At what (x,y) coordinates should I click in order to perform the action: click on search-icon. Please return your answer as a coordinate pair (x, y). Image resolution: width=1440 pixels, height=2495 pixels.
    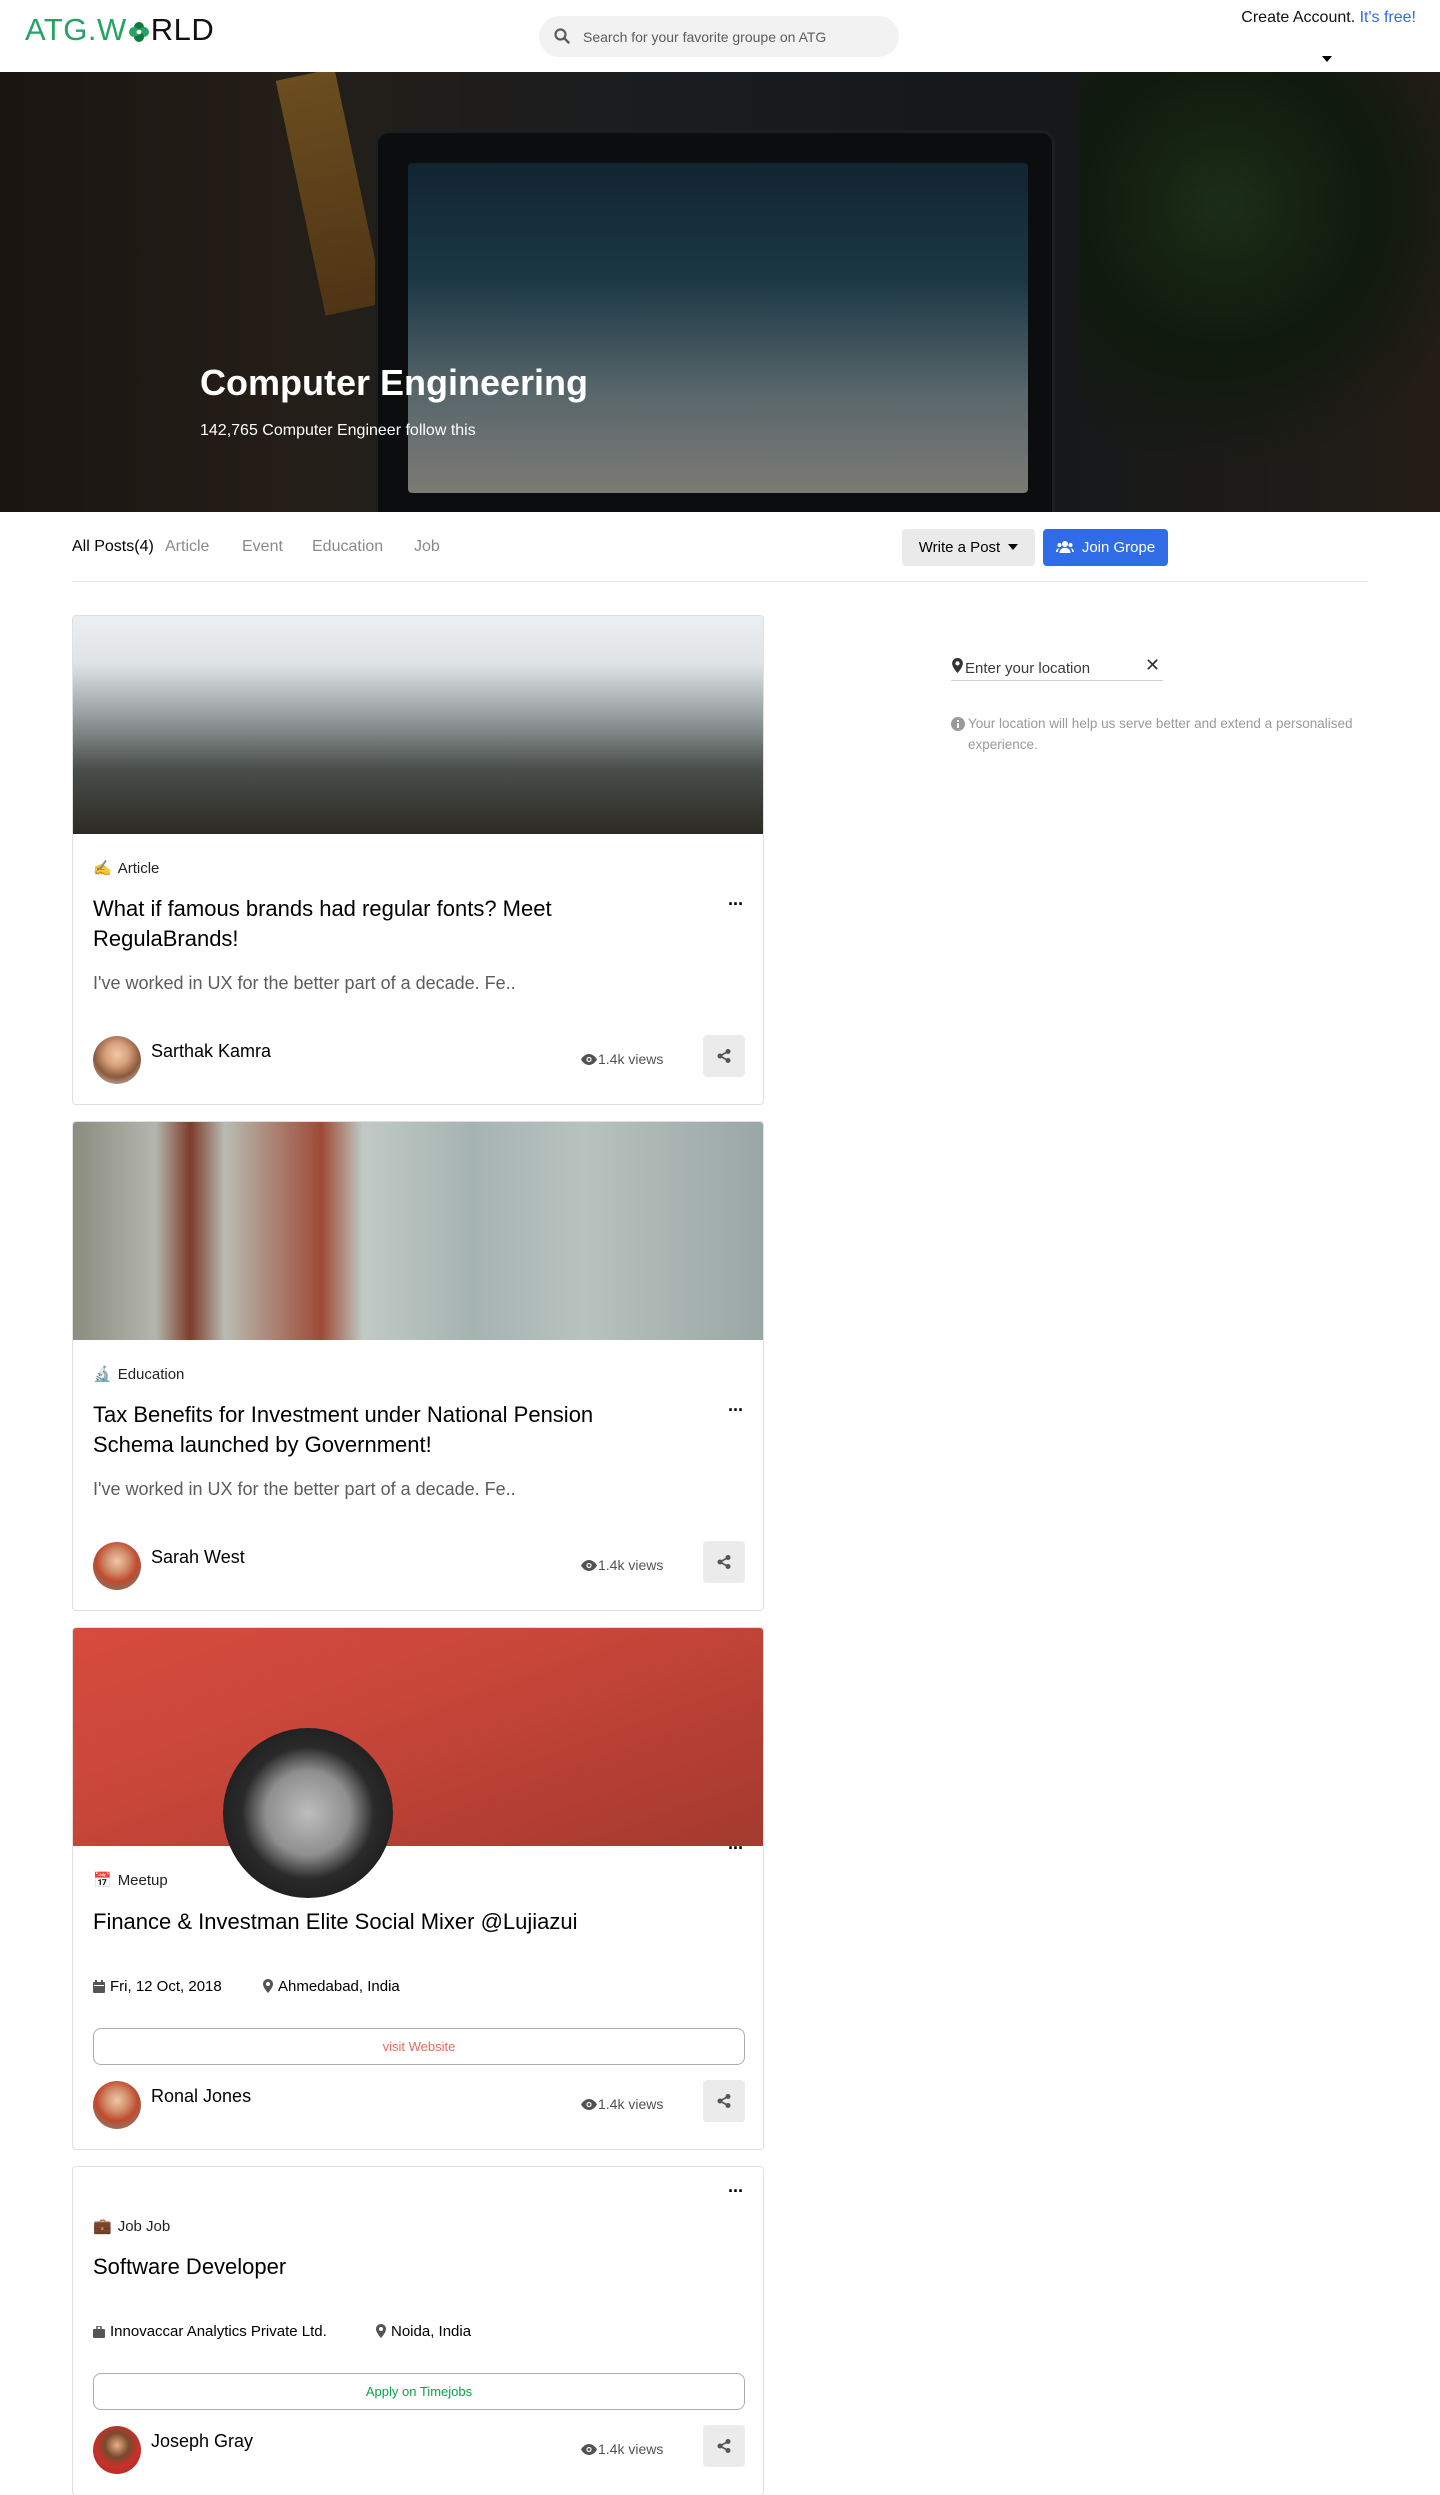
    Looking at the image, I should click on (562, 38).